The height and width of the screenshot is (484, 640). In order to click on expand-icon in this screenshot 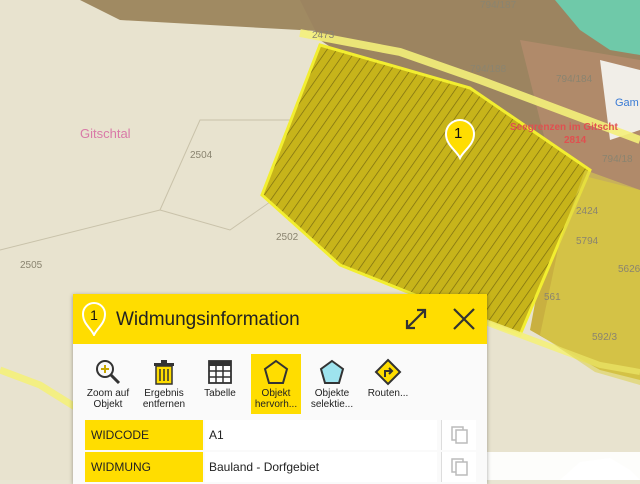, I will do `click(416, 319)`.